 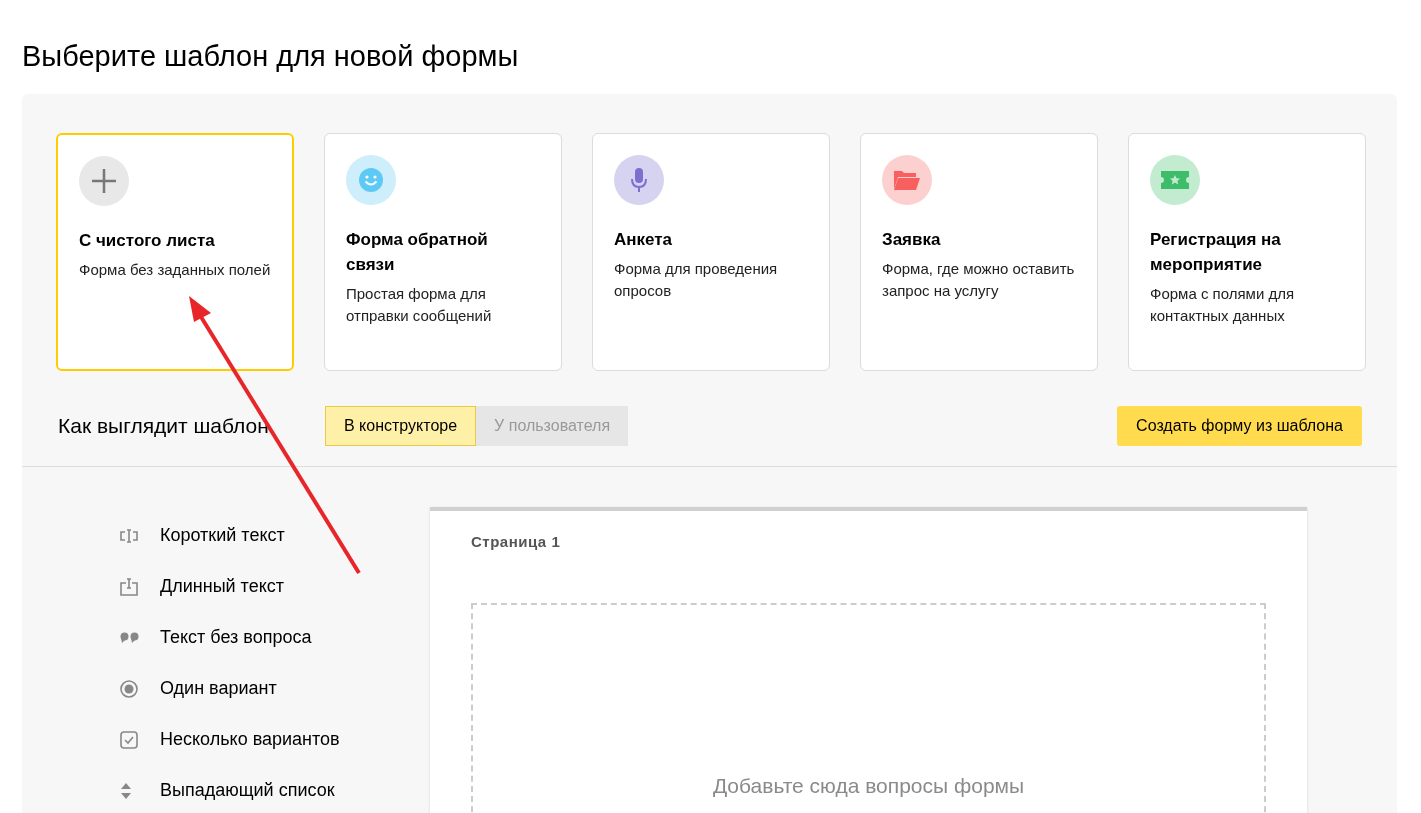 What do you see at coordinates (275, 535) in the screenshot?
I see `question-type-item: Короткий текст` at bounding box center [275, 535].